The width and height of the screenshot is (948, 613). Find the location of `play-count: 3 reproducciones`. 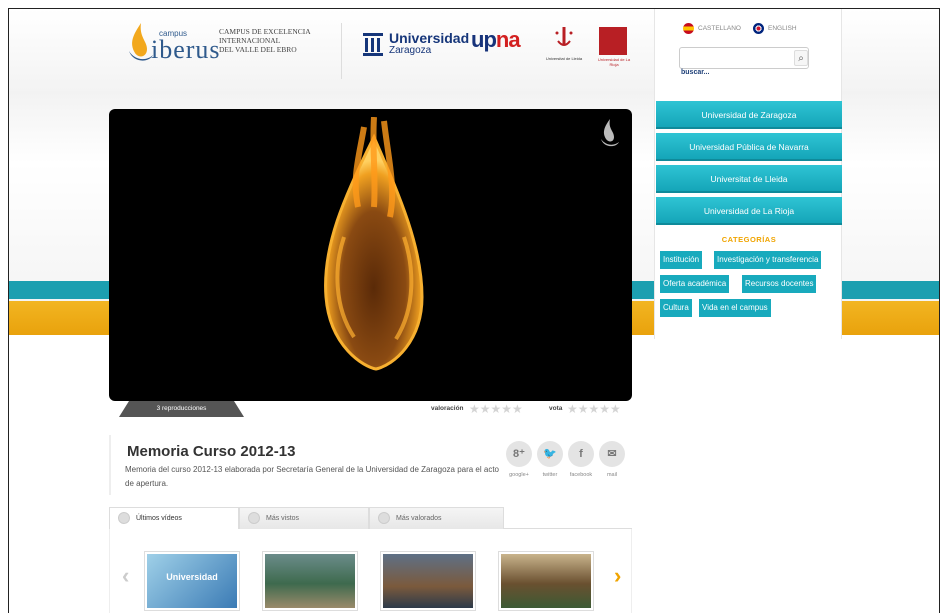

play-count: 3 reproducciones is located at coordinates (181, 409).